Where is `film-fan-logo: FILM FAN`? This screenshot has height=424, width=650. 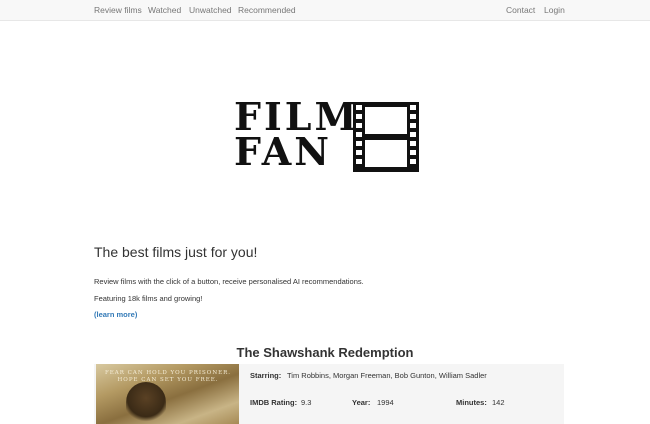
film-fan-logo: FILM FAN is located at coordinates (329, 136).